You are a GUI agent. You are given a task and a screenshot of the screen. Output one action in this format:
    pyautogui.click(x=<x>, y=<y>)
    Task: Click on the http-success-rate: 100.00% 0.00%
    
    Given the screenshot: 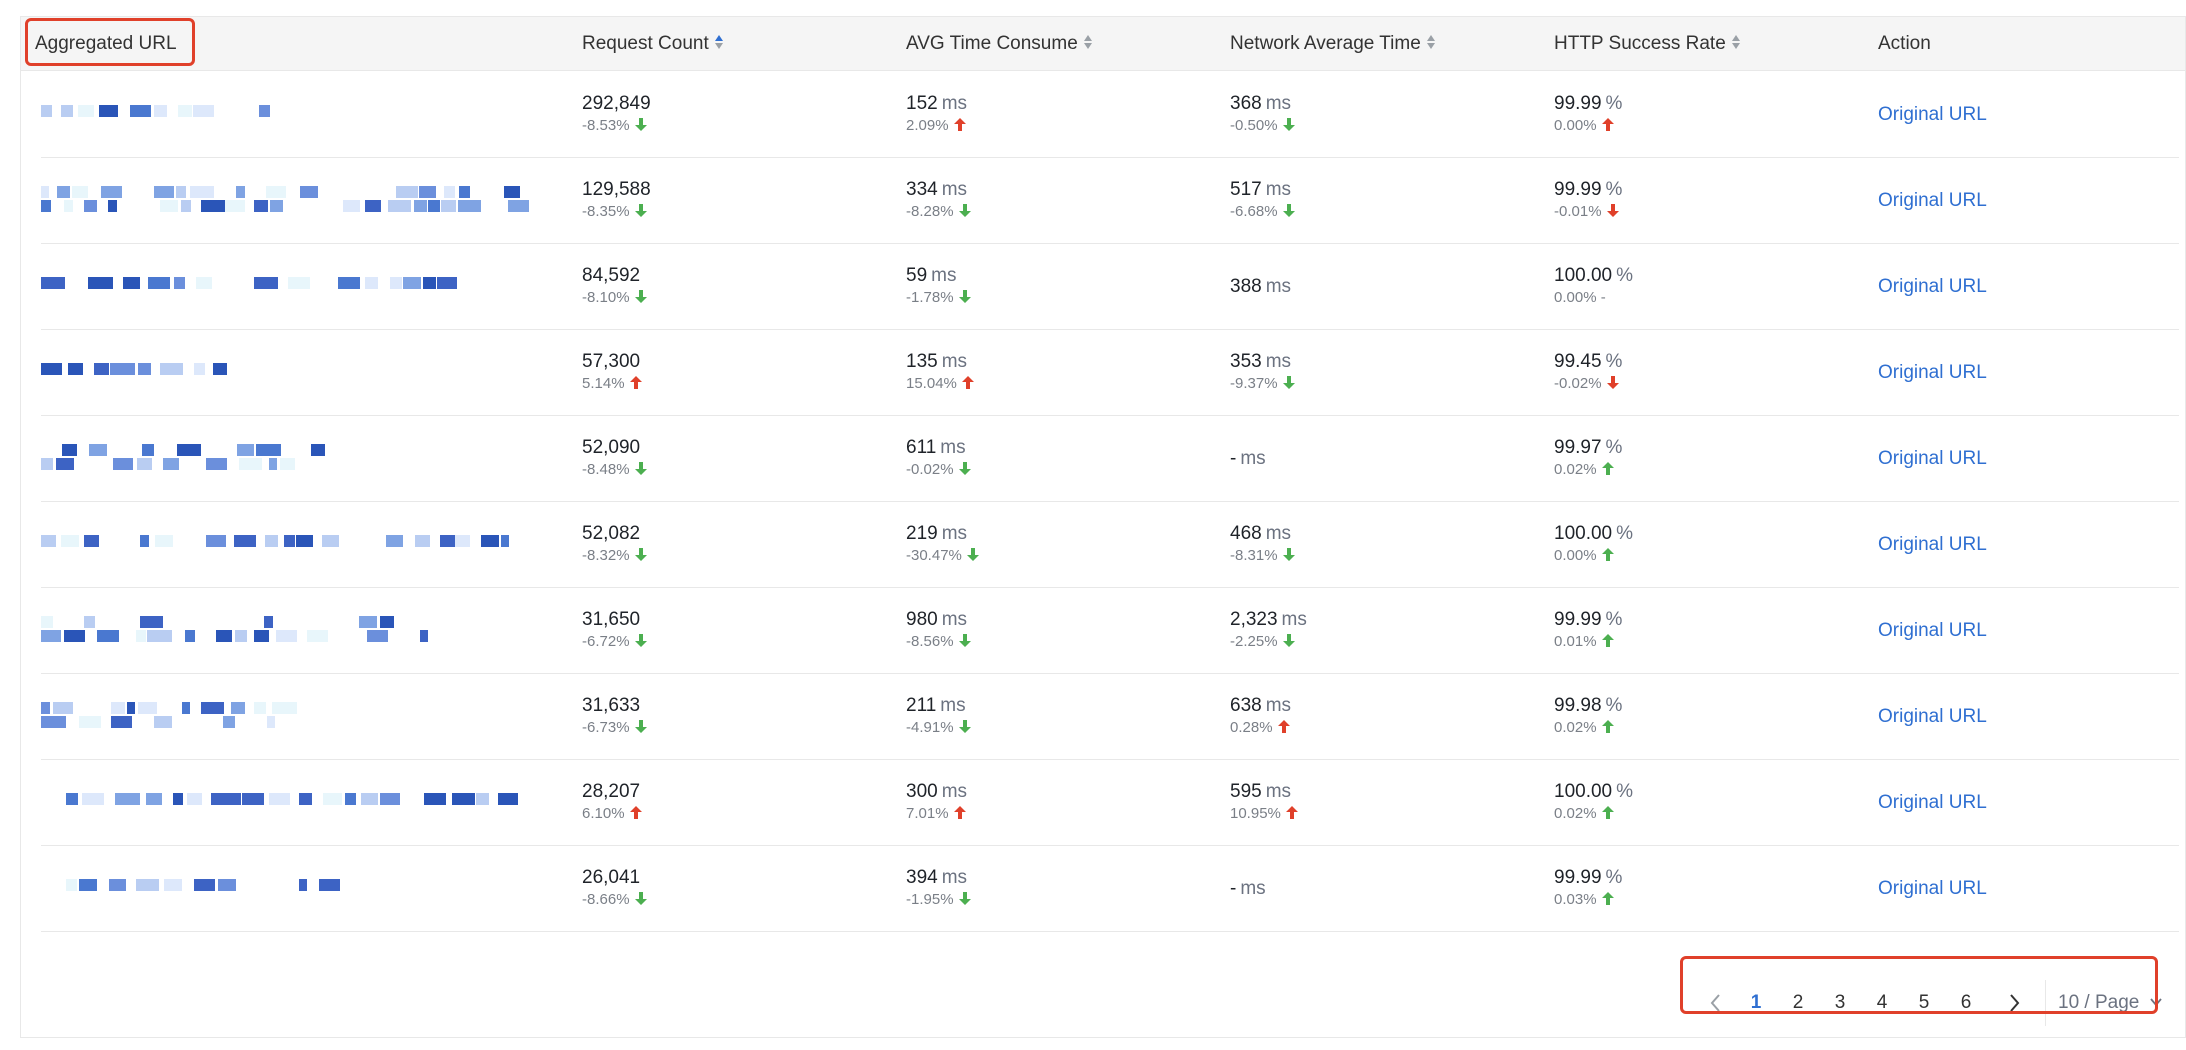 What is the action you would take?
    pyautogui.click(x=1704, y=545)
    